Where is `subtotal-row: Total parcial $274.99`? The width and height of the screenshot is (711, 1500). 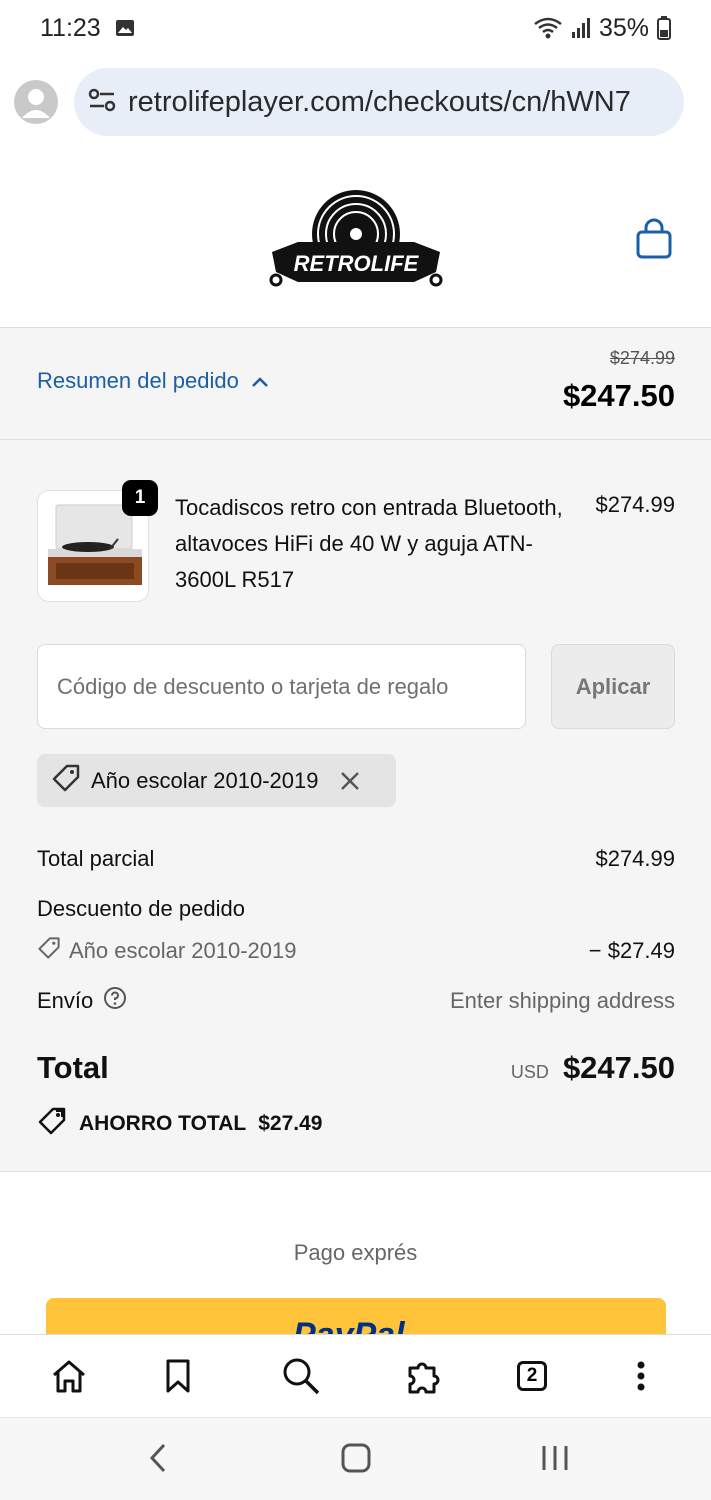
subtotal-row: Total parcial $274.99 is located at coordinates (356, 859).